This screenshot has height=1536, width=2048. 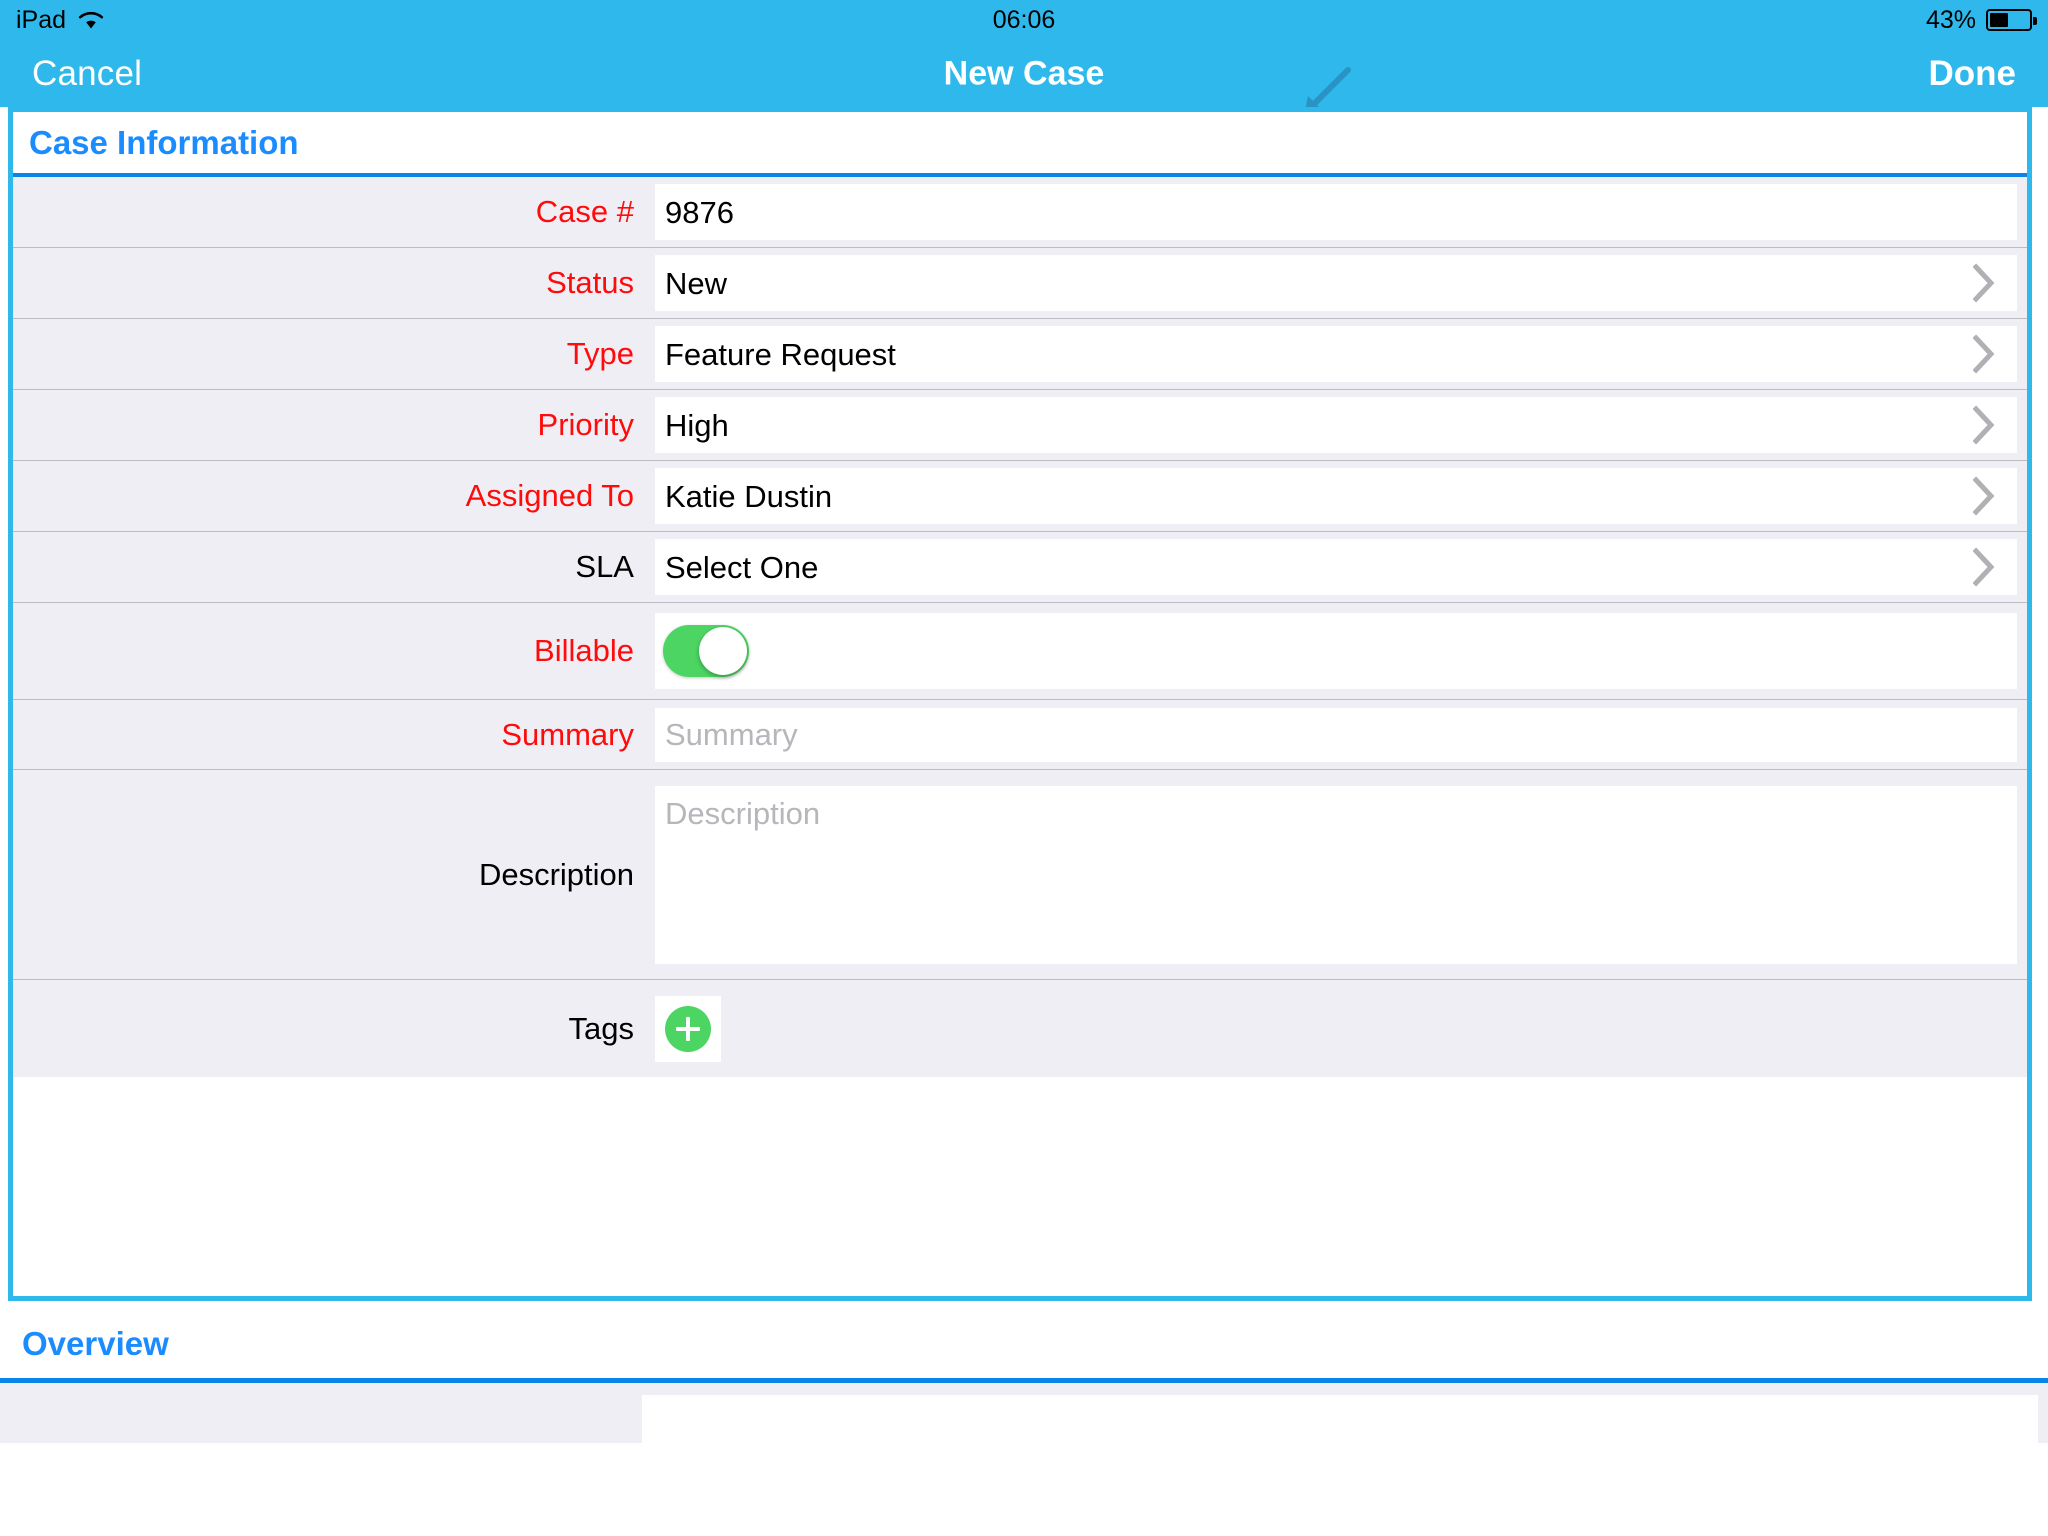 What do you see at coordinates (590, 282) in the screenshot?
I see `field-label-status: Status` at bounding box center [590, 282].